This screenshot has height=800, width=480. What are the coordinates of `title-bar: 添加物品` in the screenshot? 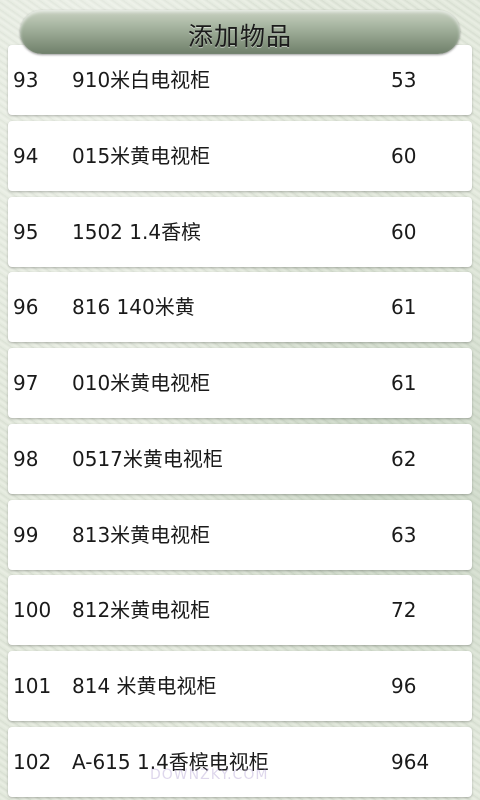 It's located at (240, 32).